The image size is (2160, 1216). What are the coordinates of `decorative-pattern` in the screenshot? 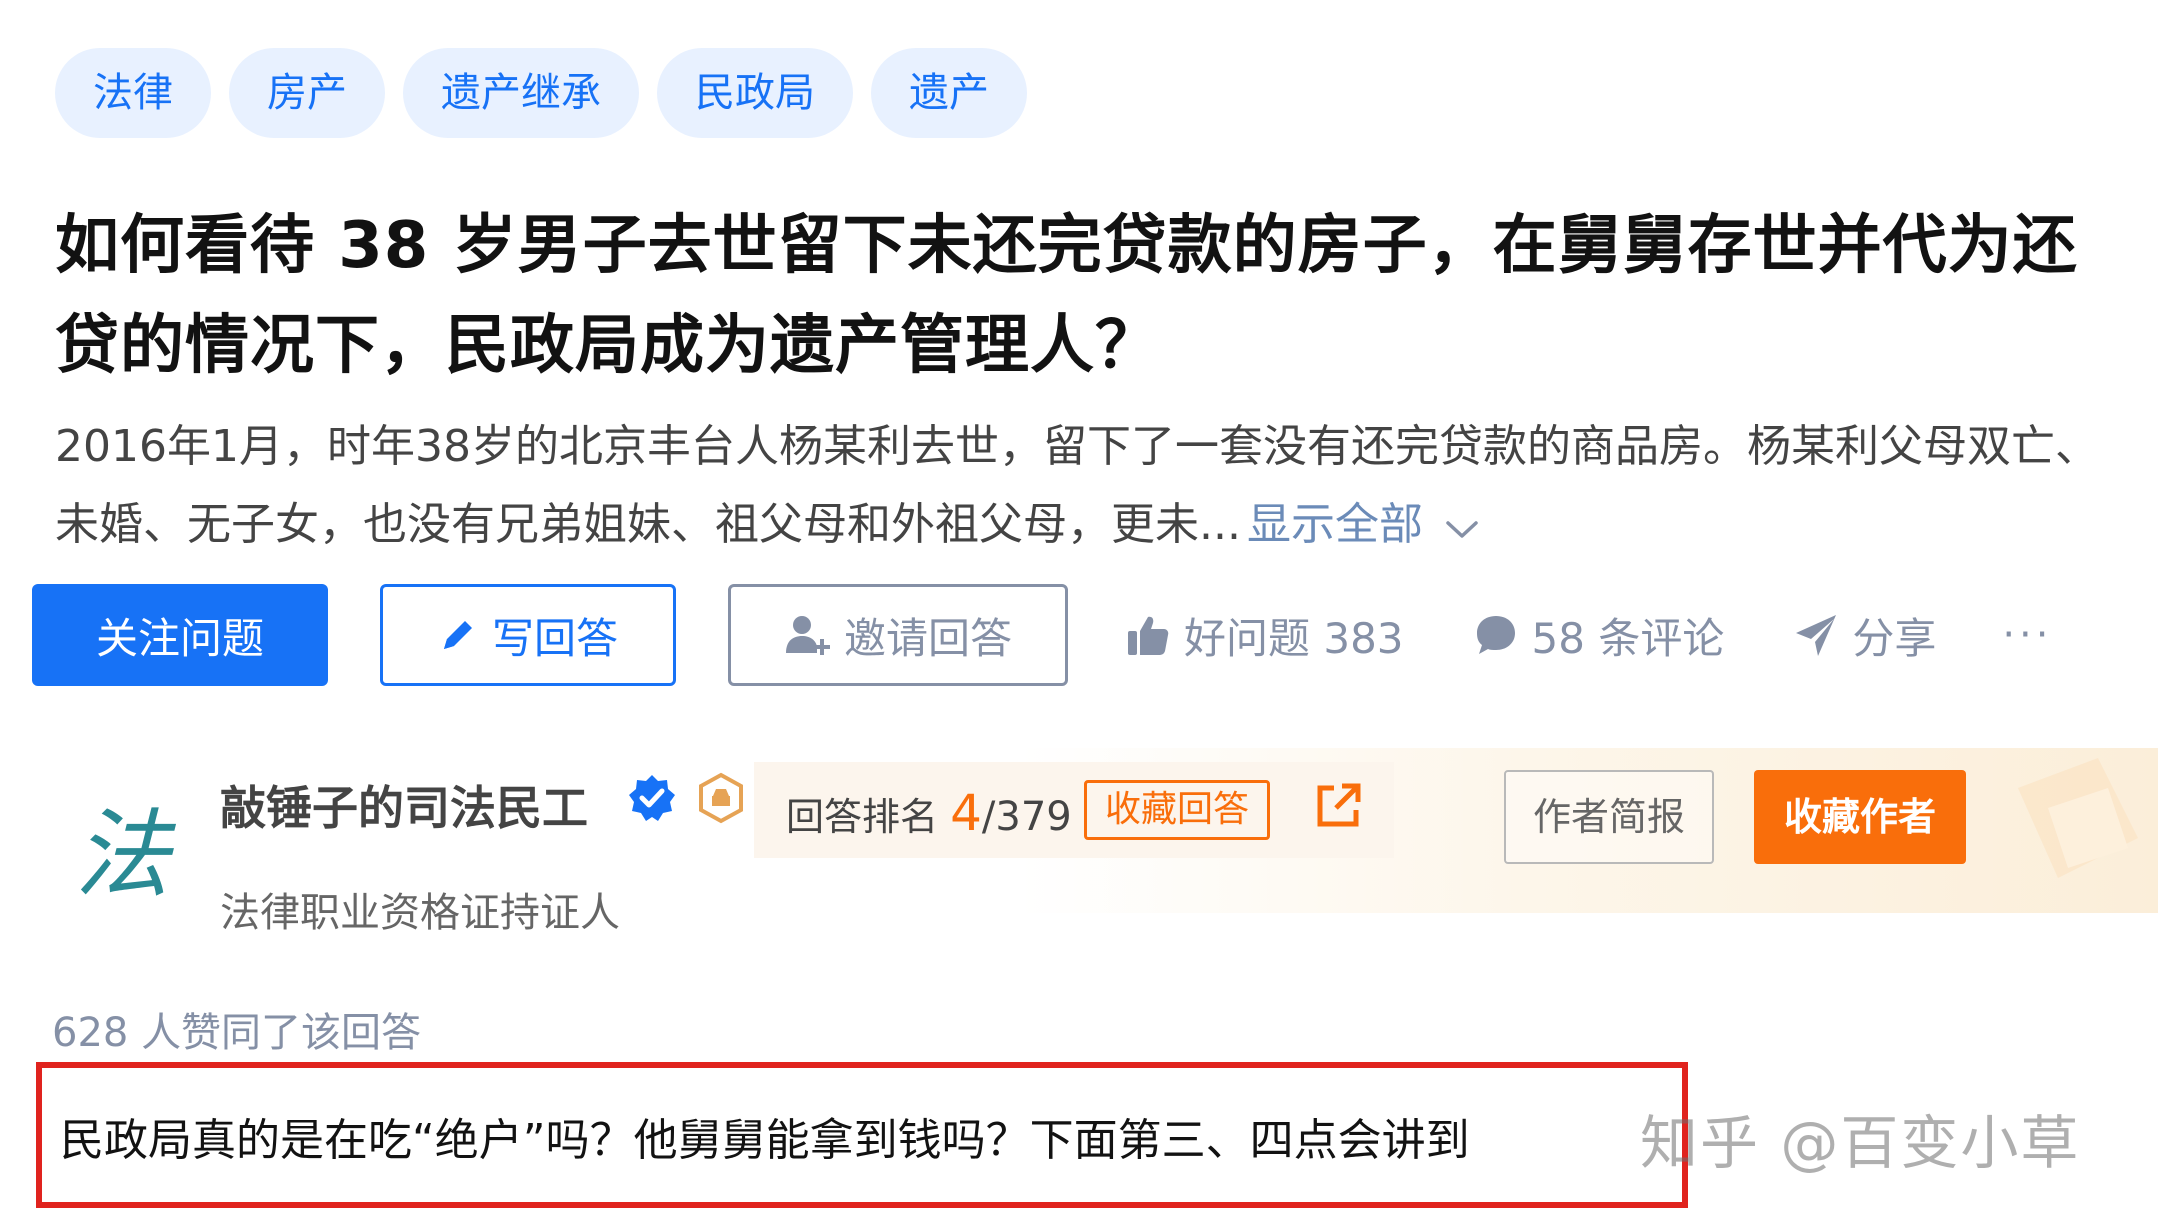 It's located at (2073, 830).